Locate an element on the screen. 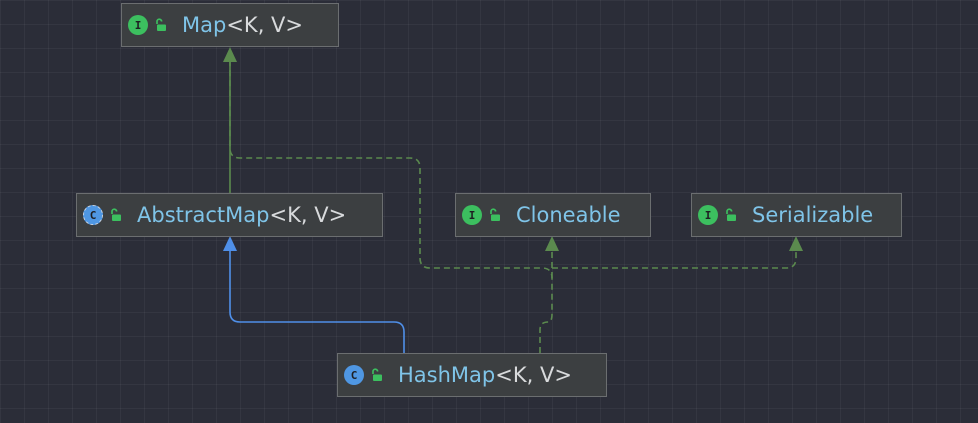 The image size is (978, 423). type-name: Cloneable is located at coordinates (568, 215).